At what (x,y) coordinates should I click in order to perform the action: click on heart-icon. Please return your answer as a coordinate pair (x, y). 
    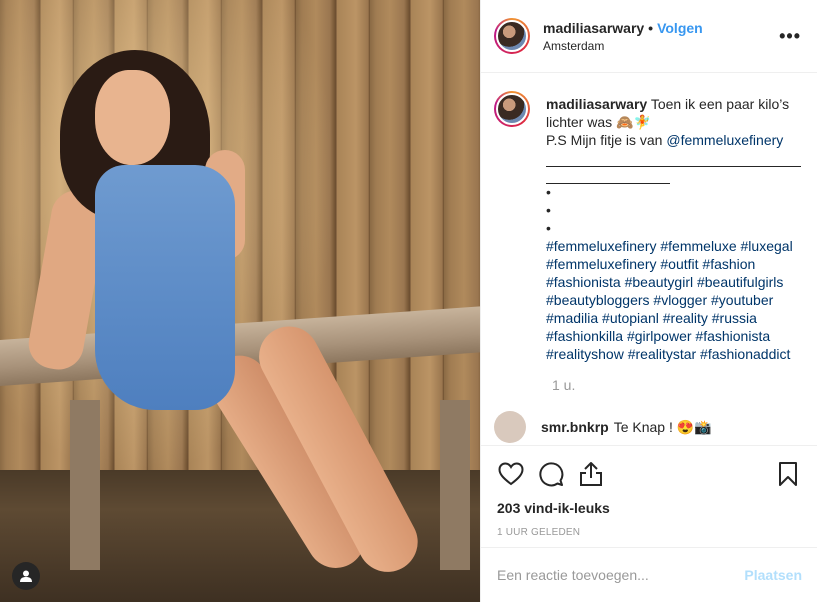
    Looking at the image, I should click on (511, 474).